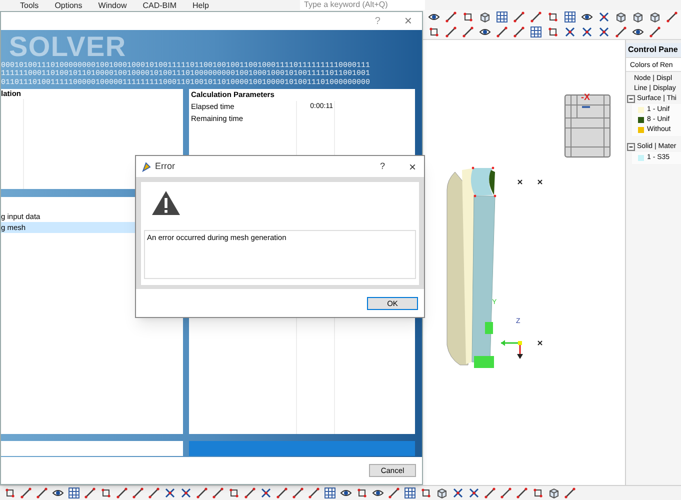 The image size is (681, 500). What do you see at coordinates (653, 50) in the screenshot?
I see `panel-title: Control Pane` at bounding box center [653, 50].